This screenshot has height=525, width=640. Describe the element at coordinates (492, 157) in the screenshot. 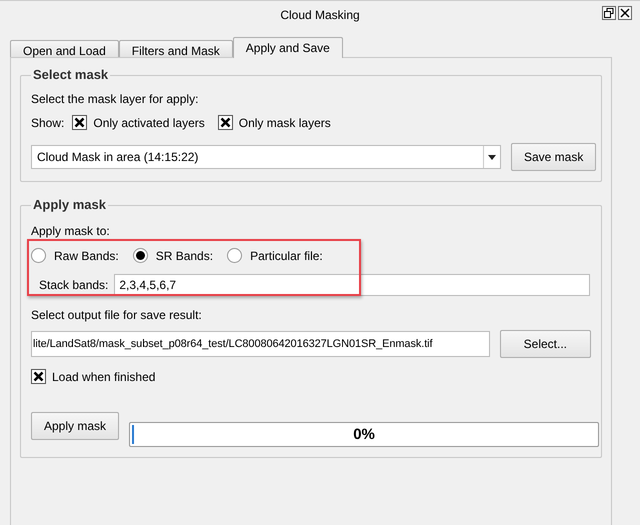

I see `dropdown-arrow-icon` at that location.